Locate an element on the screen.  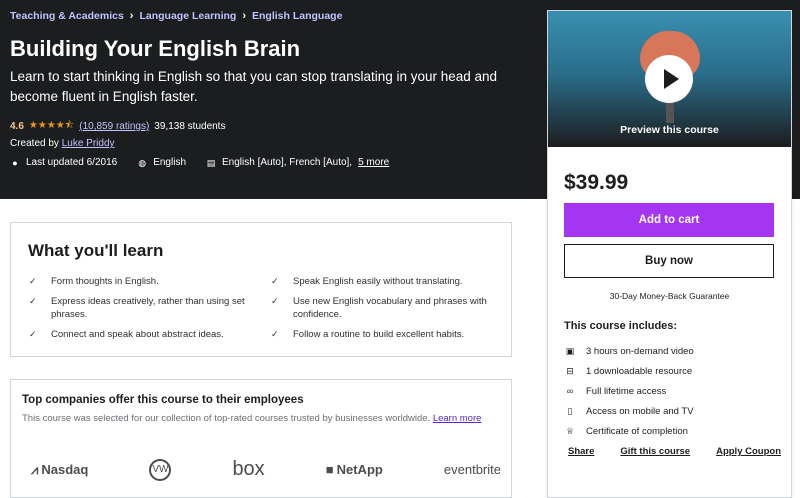
list-item: ⊟ 1 downloadable resource is located at coordinates (629, 371).